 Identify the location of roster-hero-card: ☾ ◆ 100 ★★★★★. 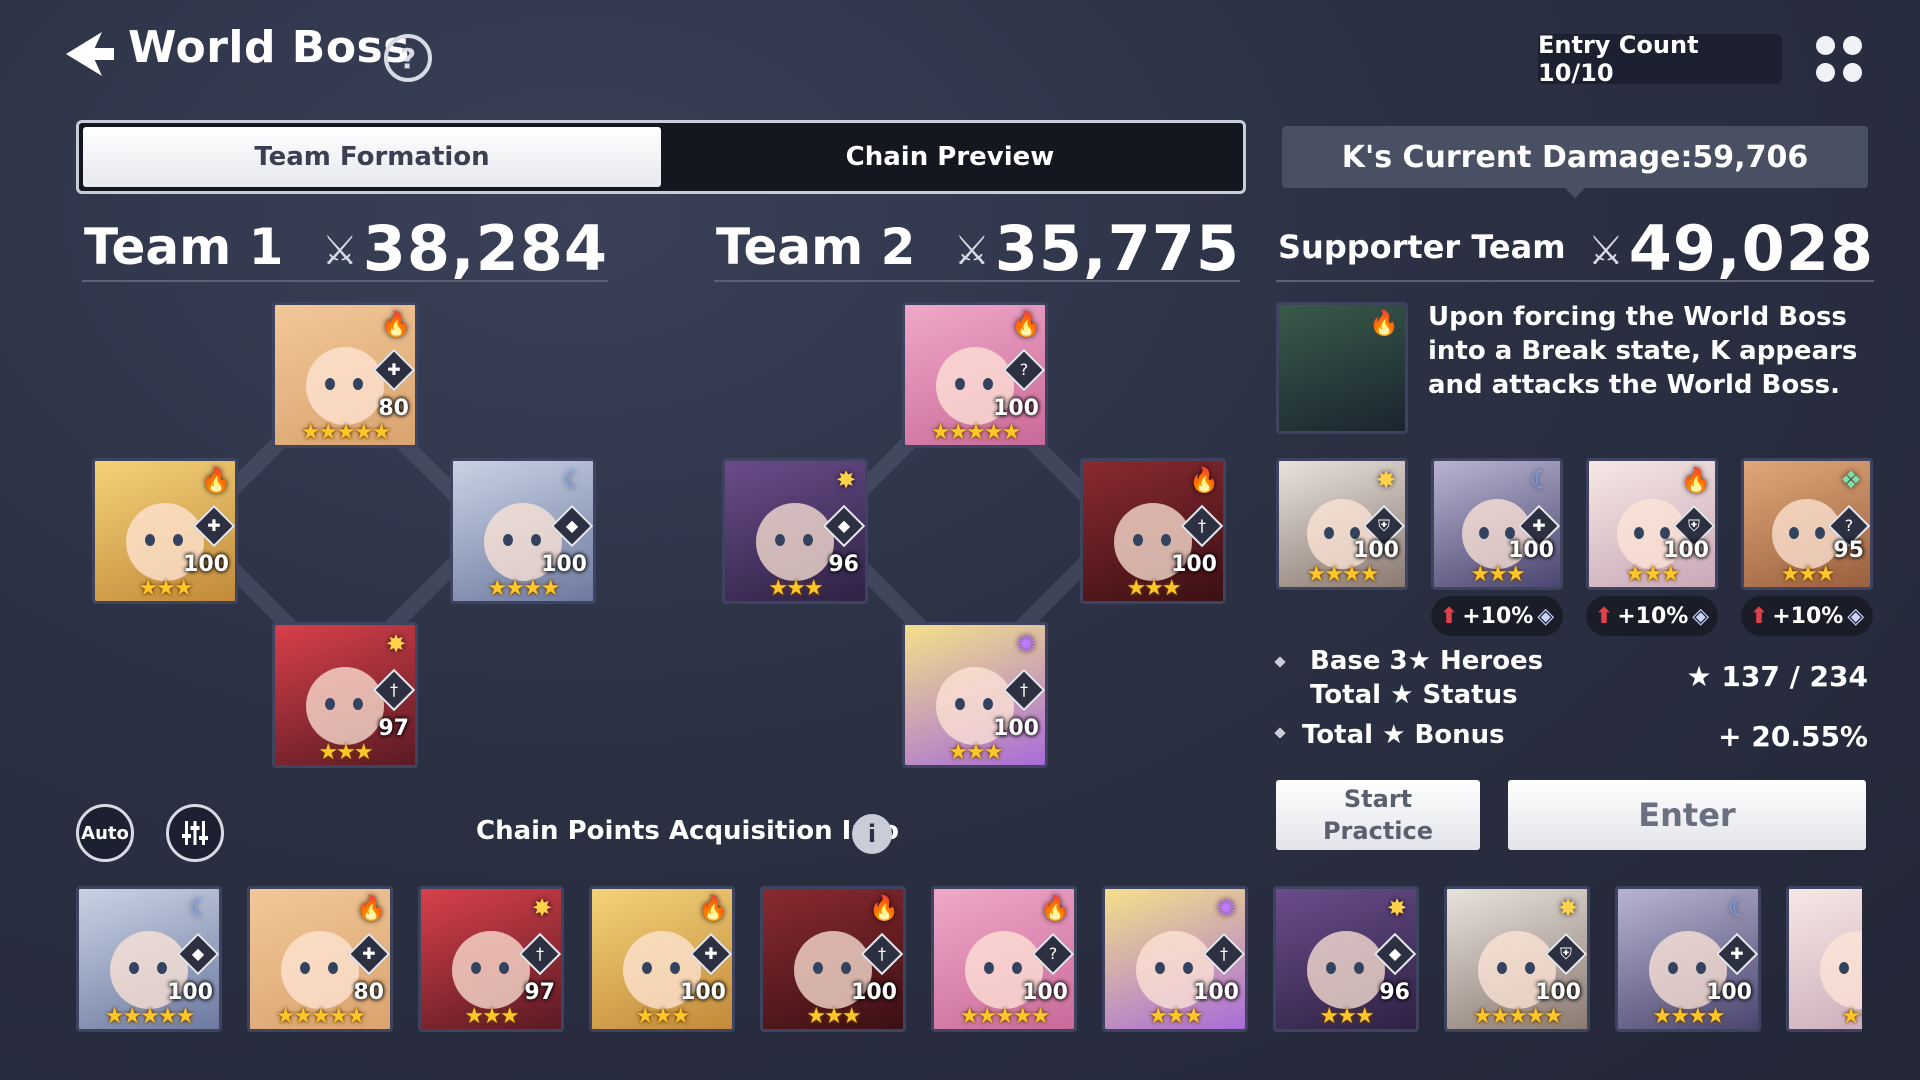
(149, 959).